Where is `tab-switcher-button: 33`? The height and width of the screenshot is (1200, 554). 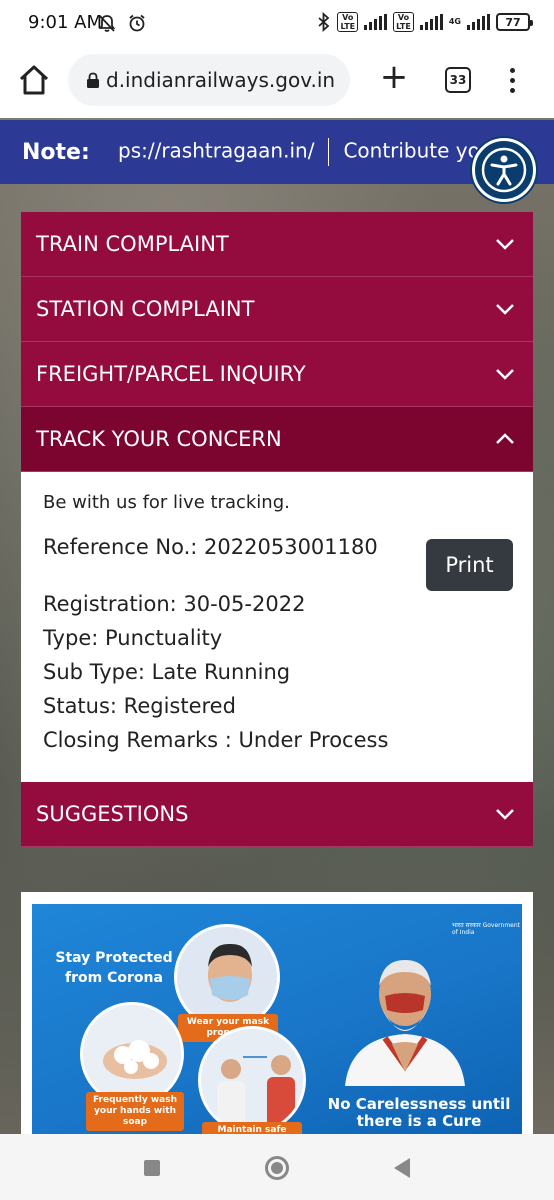 tab-switcher-button: 33 is located at coordinates (458, 80).